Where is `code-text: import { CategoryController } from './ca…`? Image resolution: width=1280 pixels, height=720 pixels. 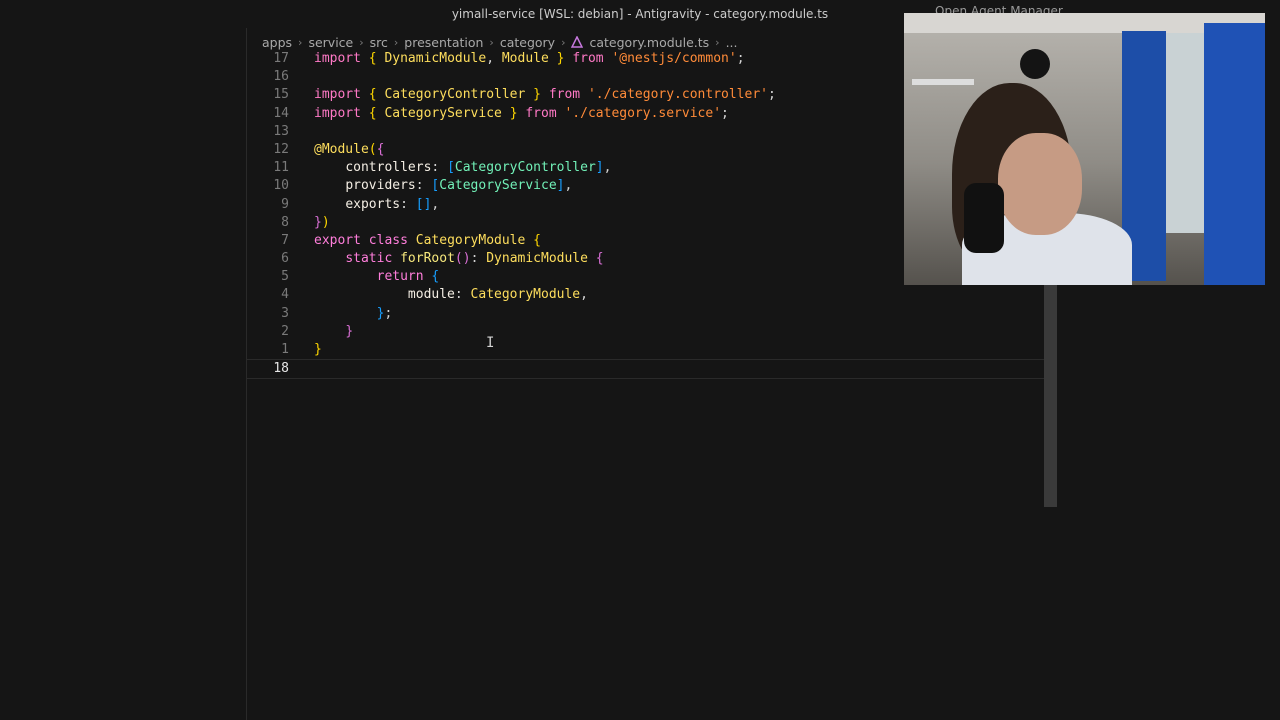
code-text: import { CategoryController } from './ca… is located at coordinates (545, 95).